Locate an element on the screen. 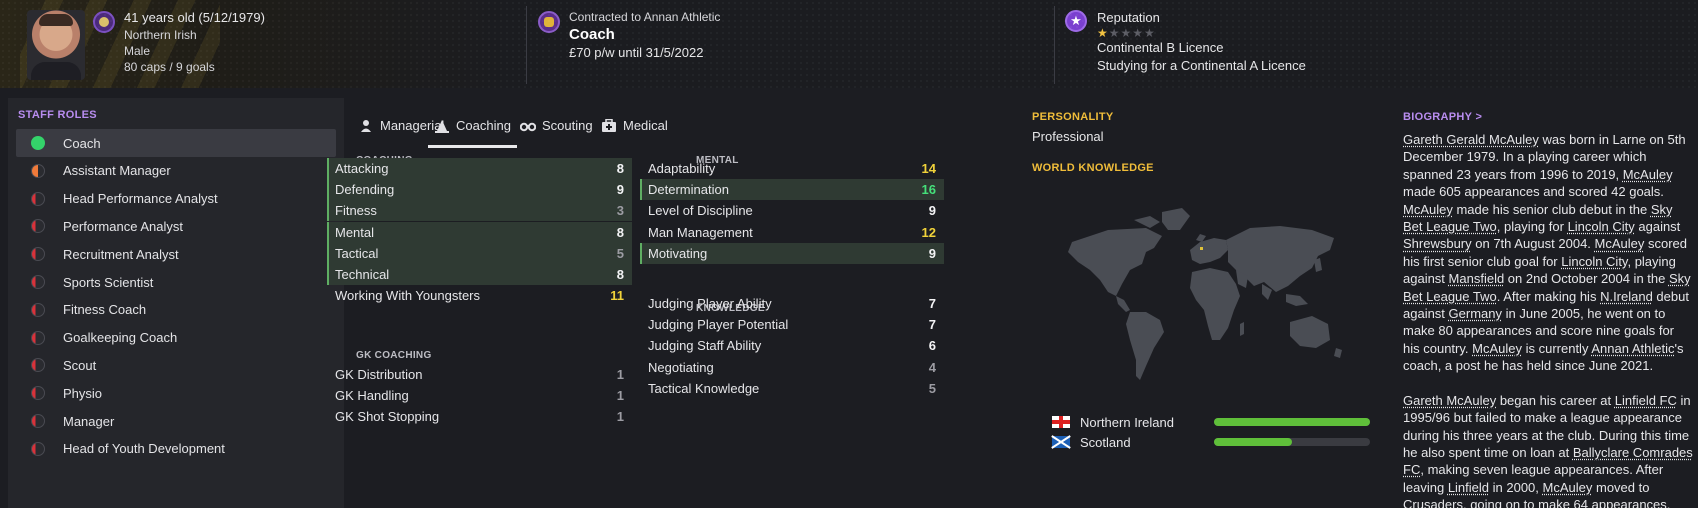 The image size is (1698, 508). role-item: Physio is located at coordinates (176, 393).